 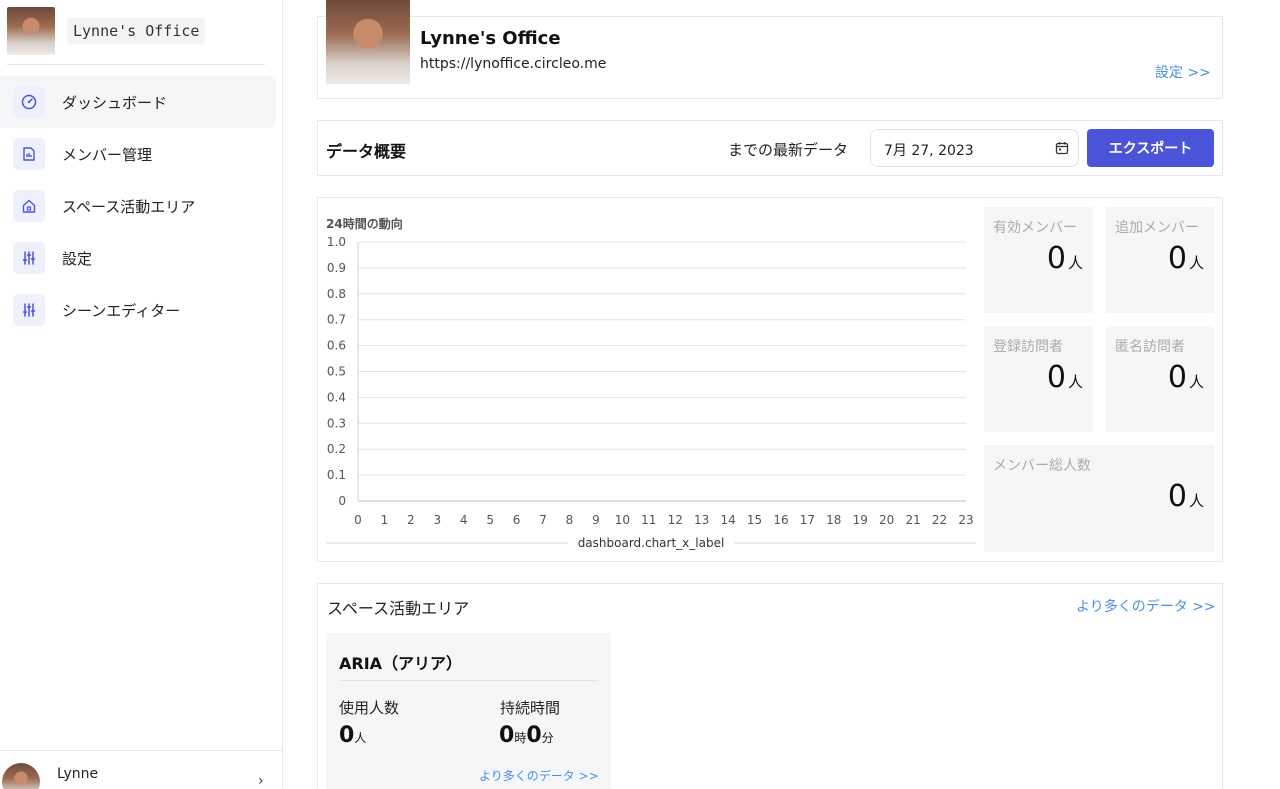 I want to click on user-name: Lynne, so click(x=78, y=774).